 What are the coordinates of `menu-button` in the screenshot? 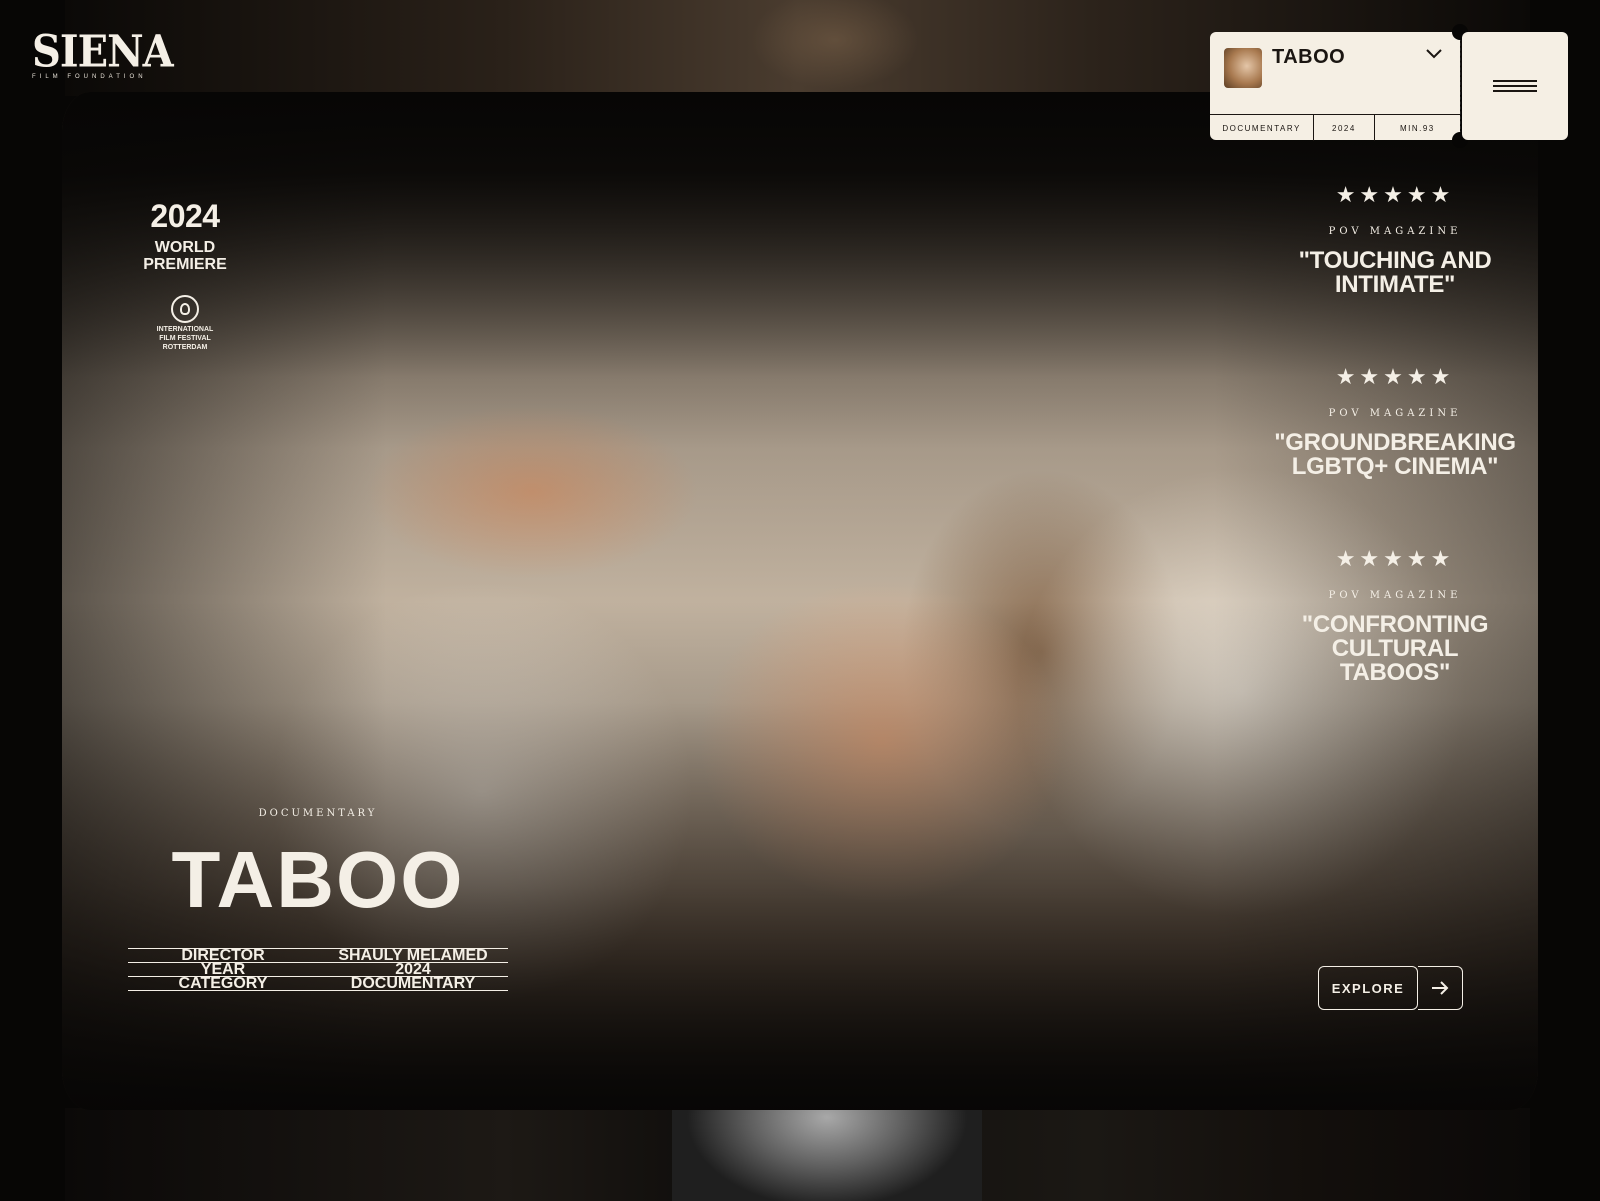 It's located at (1515, 86).